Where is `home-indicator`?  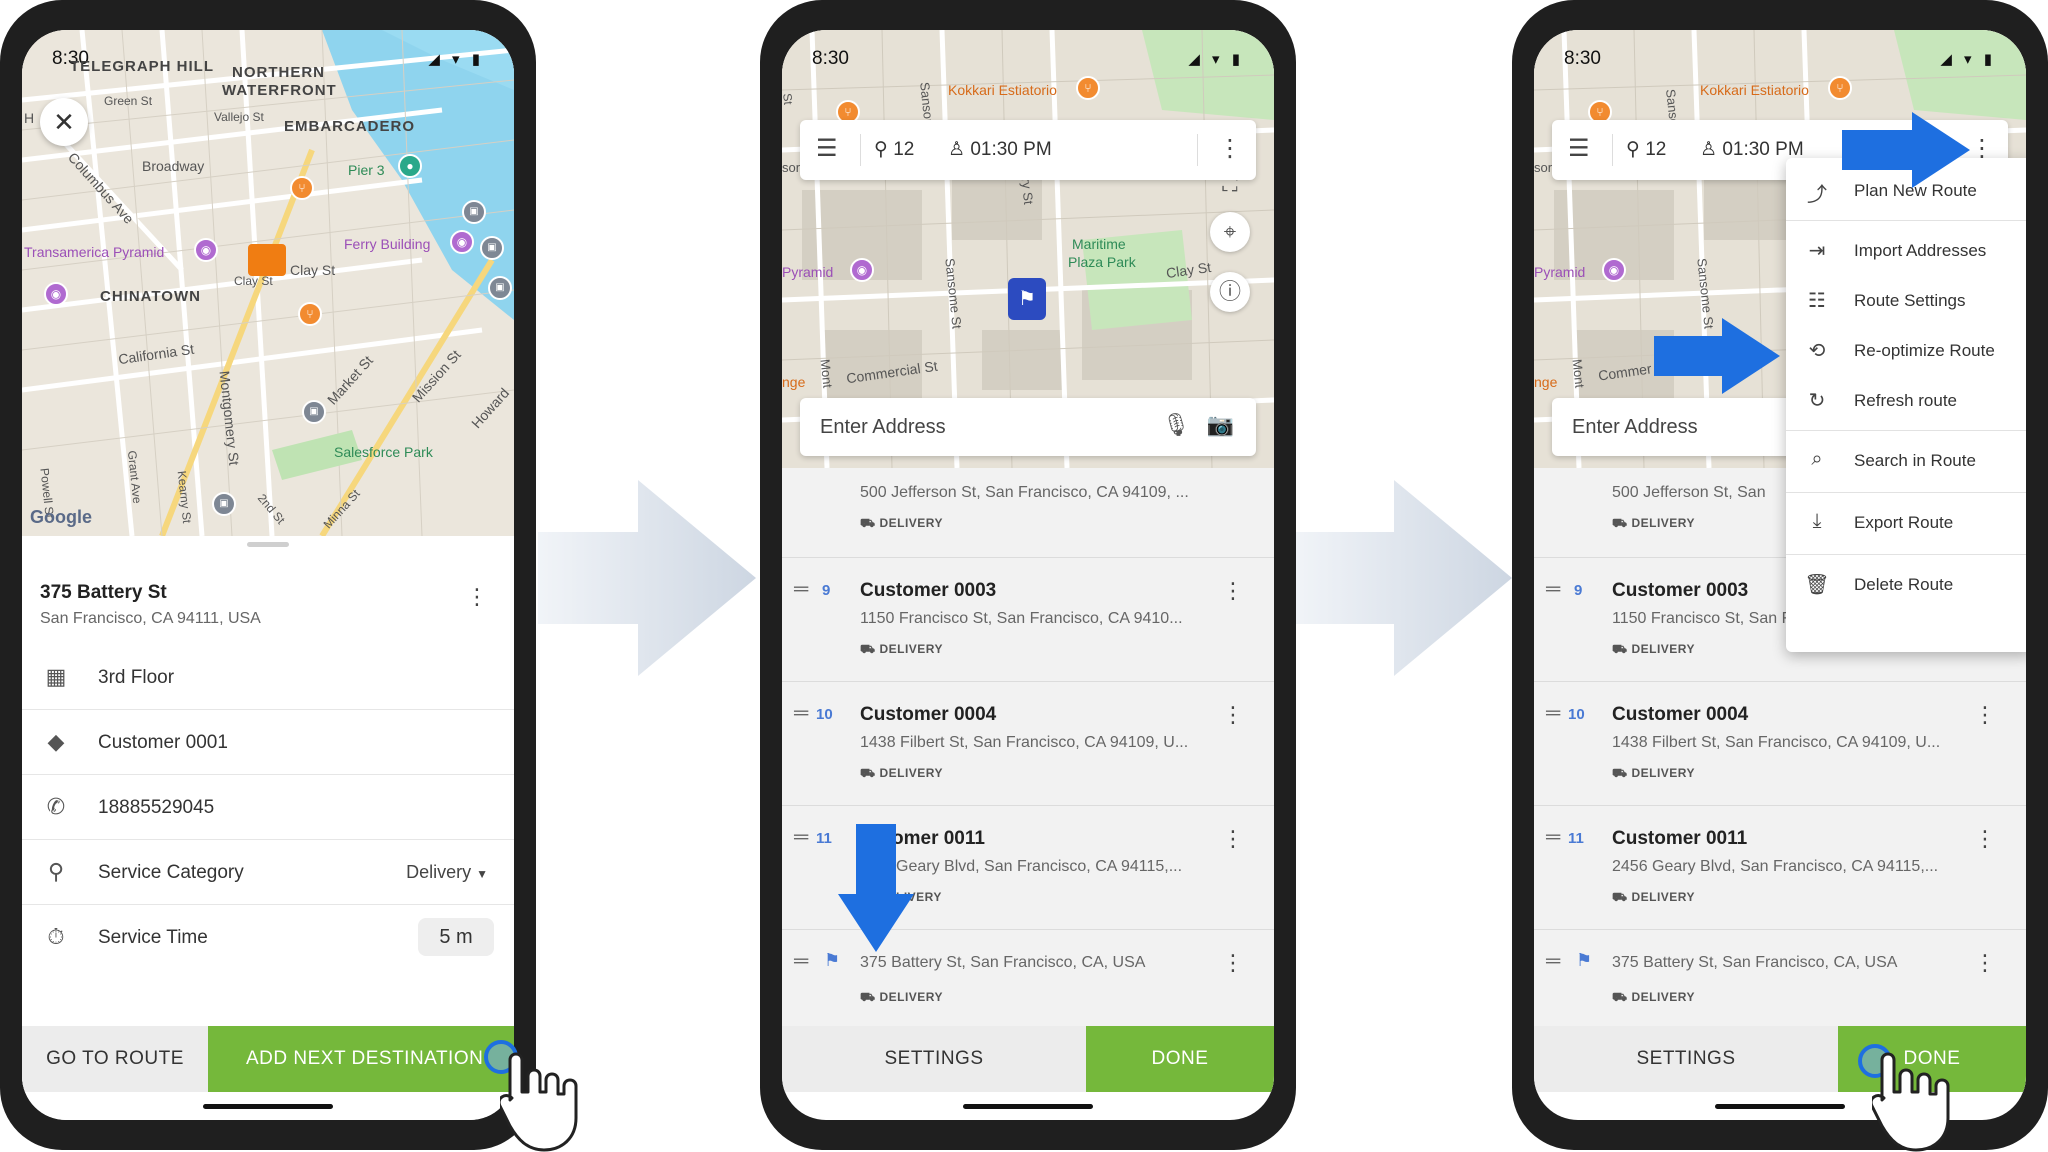
home-indicator is located at coordinates (268, 1106).